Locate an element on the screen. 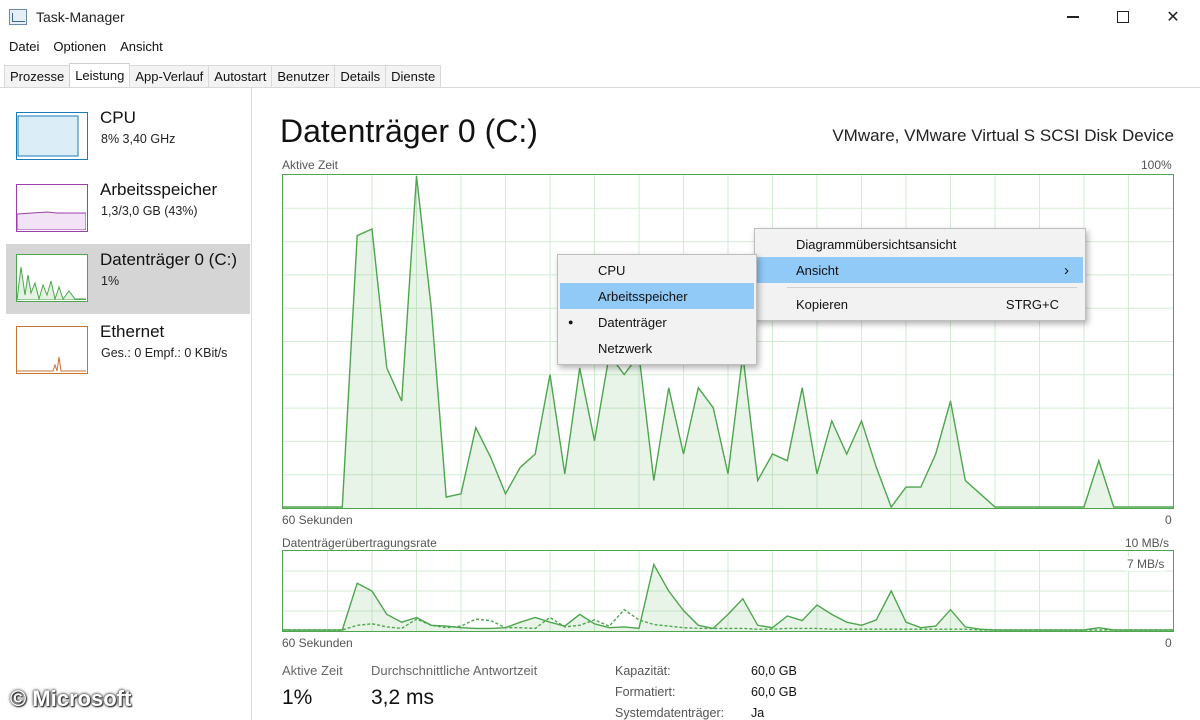  tab-prozesse: Prozesse is located at coordinates (37, 76).